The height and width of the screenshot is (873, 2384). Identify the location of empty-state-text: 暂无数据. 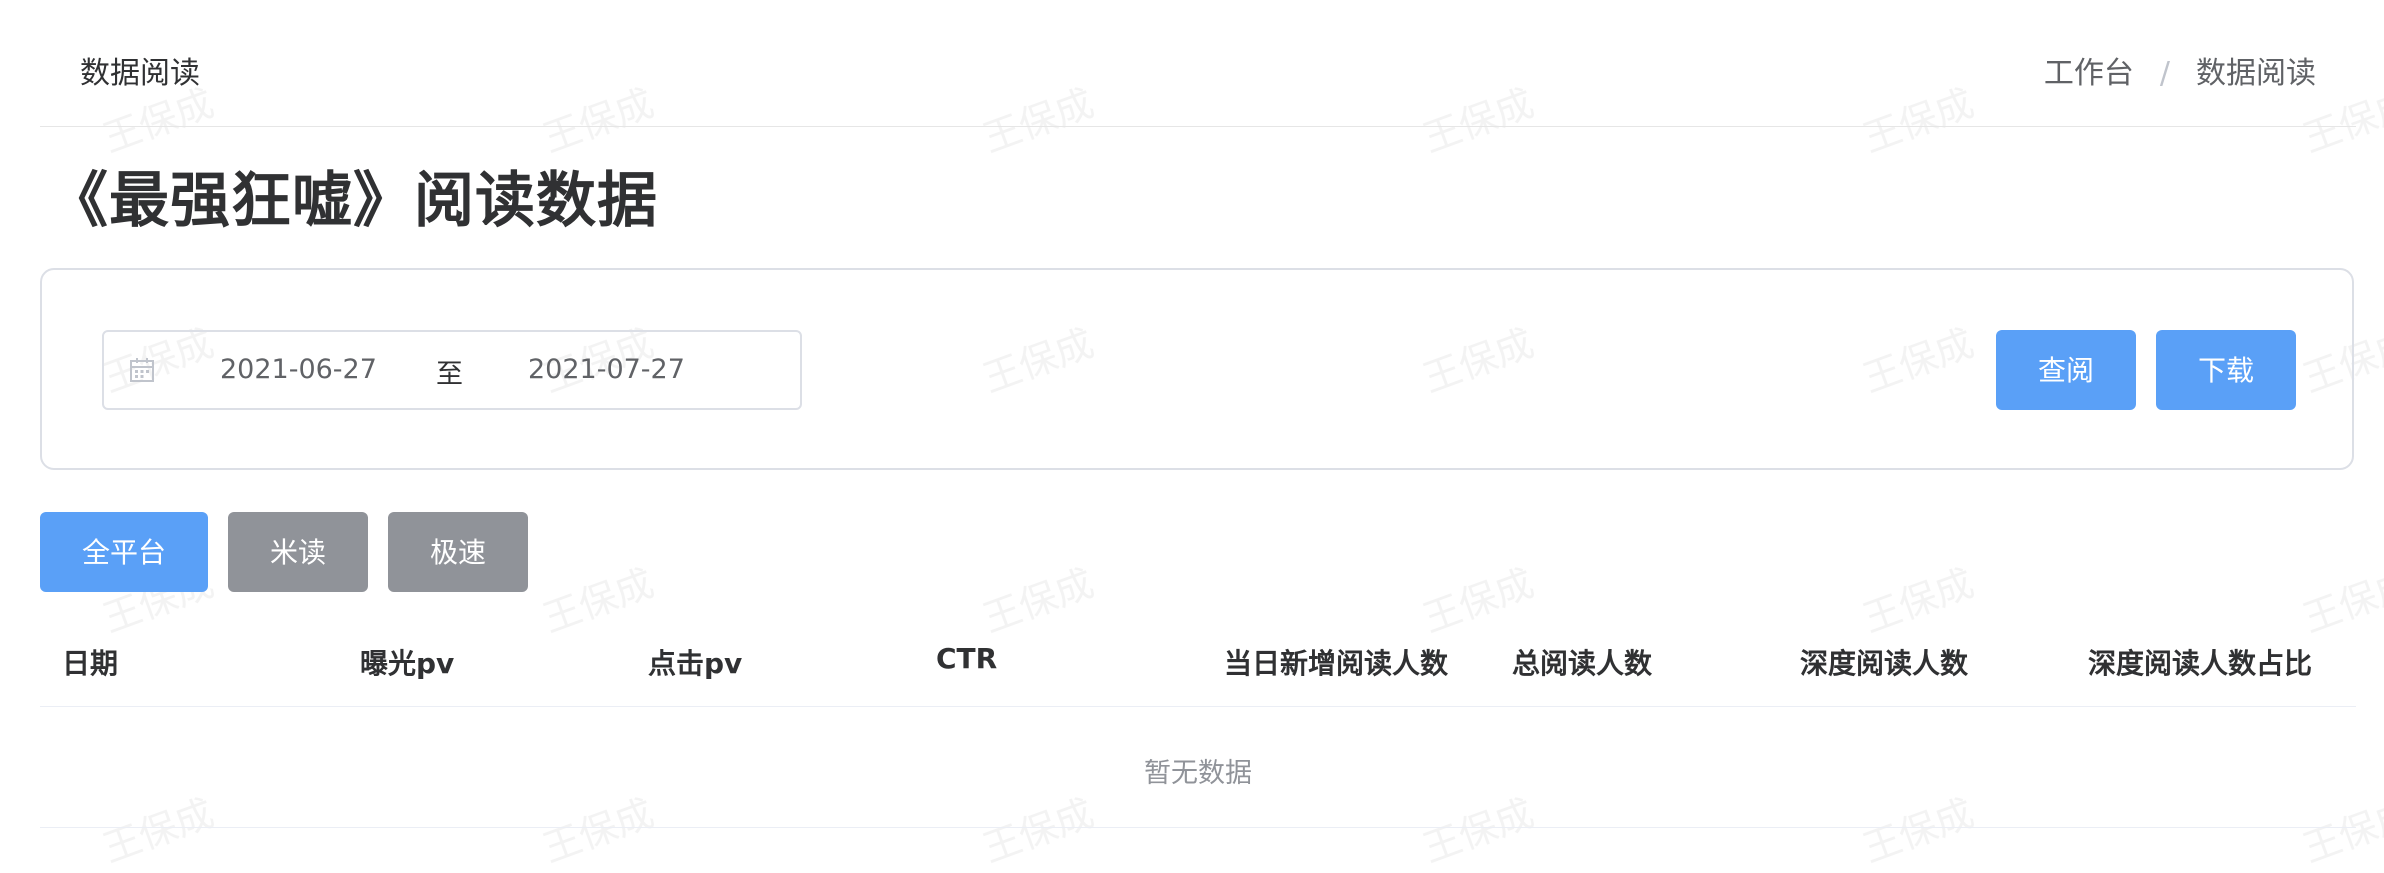
(1198, 773).